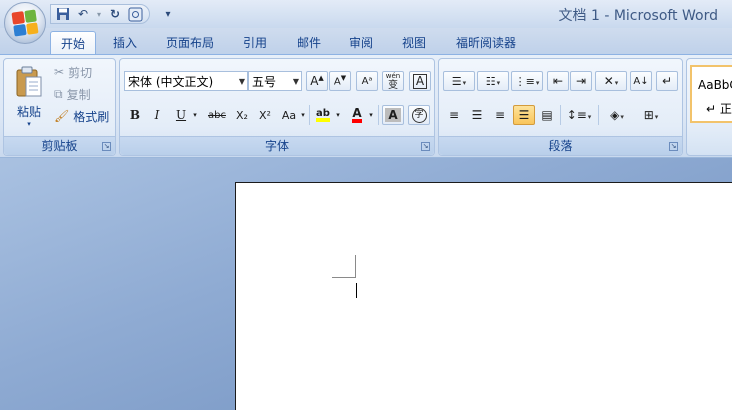 The width and height of the screenshot is (732, 410). I want to click on numbering-button: ☷▾, so click(493, 81).